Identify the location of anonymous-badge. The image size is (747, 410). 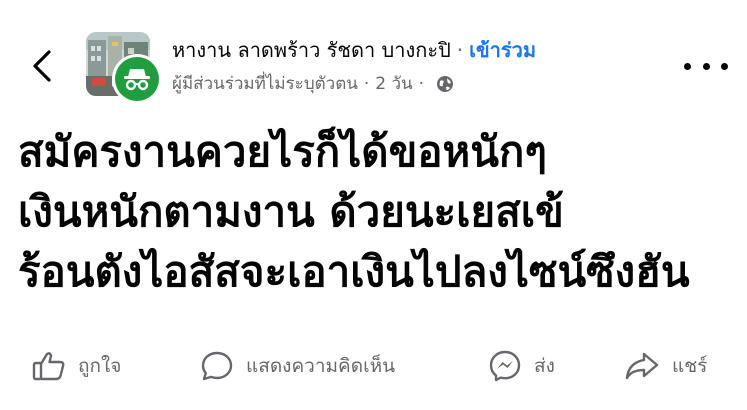
(137, 79).